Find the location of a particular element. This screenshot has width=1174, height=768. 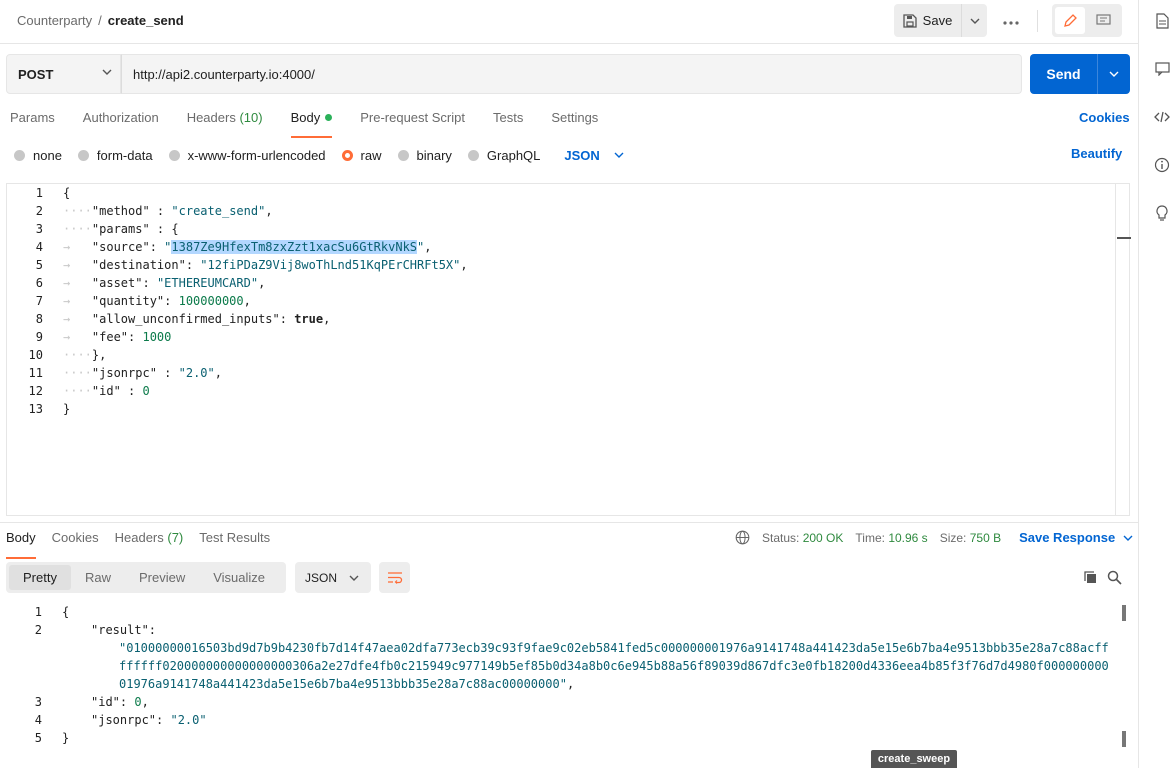

editor-scrollbar is located at coordinates (1123, 349).